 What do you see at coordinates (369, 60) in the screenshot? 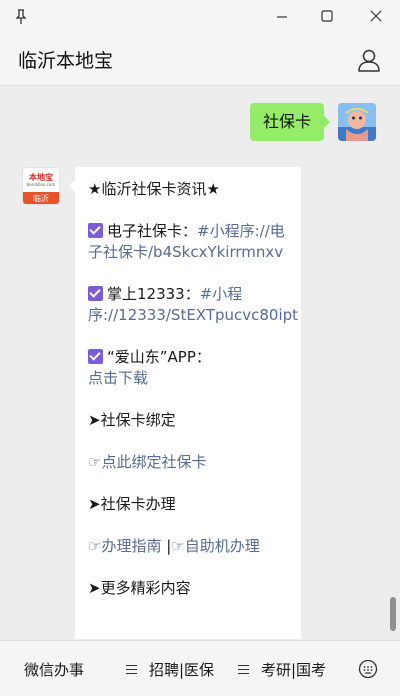
I see `user-profile-icon` at bounding box center [369, 60].